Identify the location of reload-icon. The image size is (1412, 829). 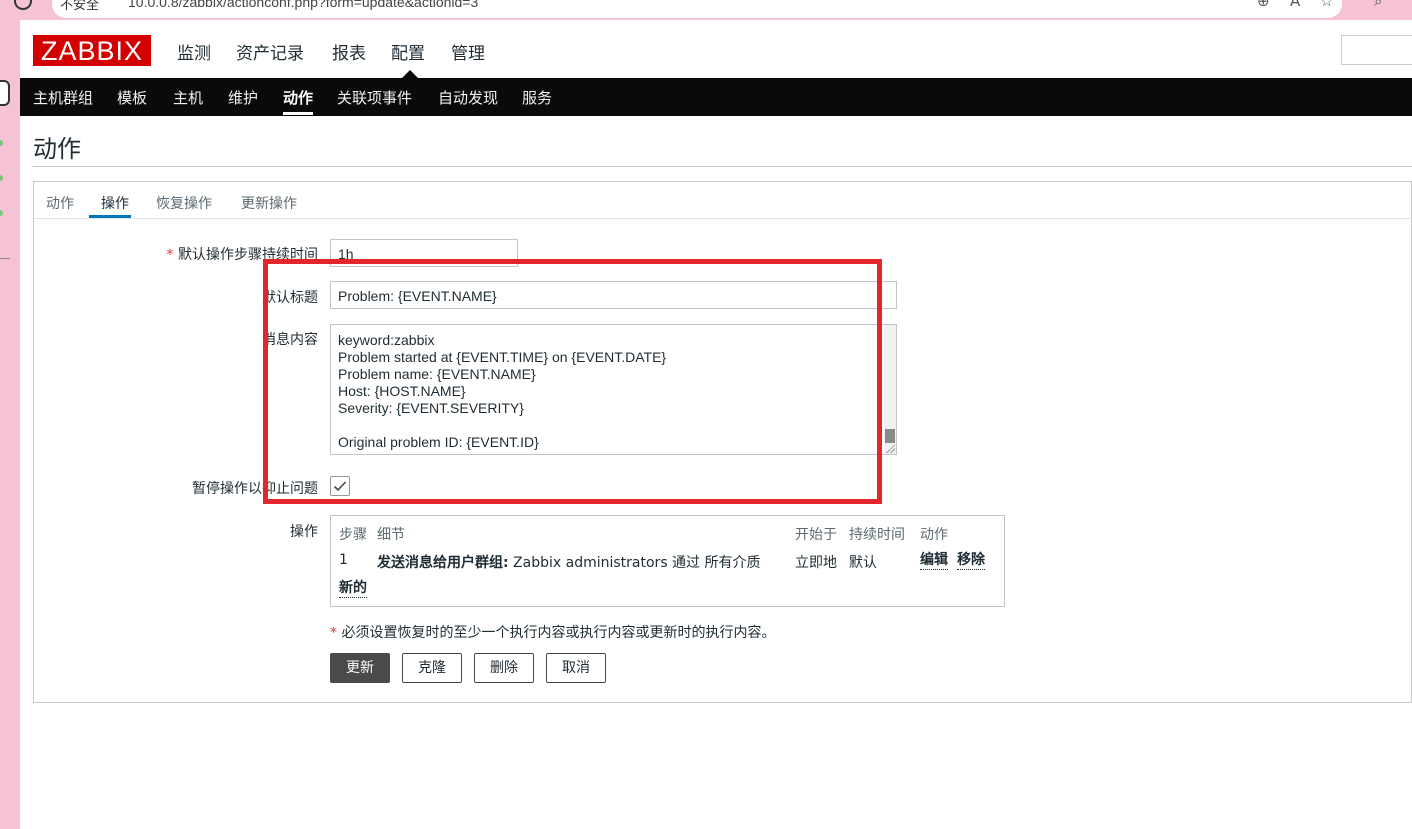
(23, 5).